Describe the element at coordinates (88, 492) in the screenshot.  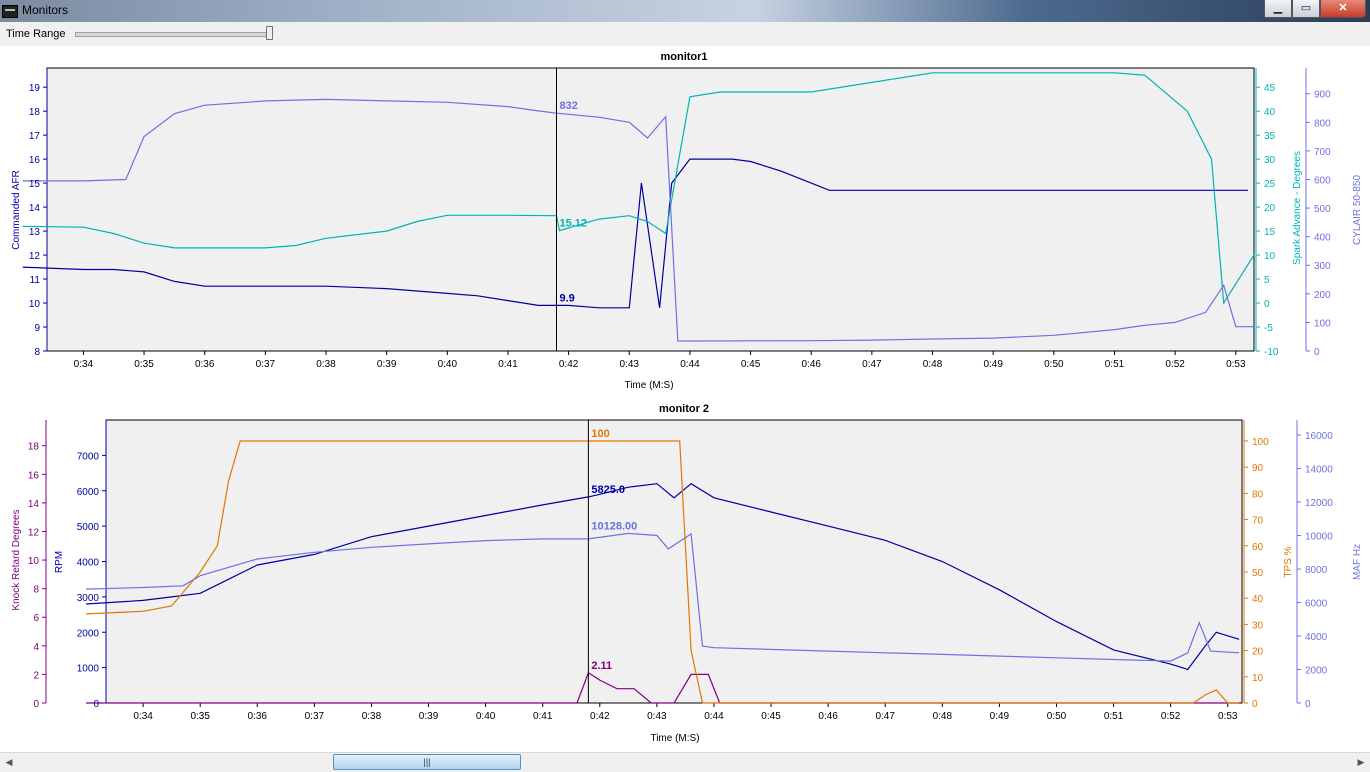
I see `left1-tick-label: 6000` at that location.